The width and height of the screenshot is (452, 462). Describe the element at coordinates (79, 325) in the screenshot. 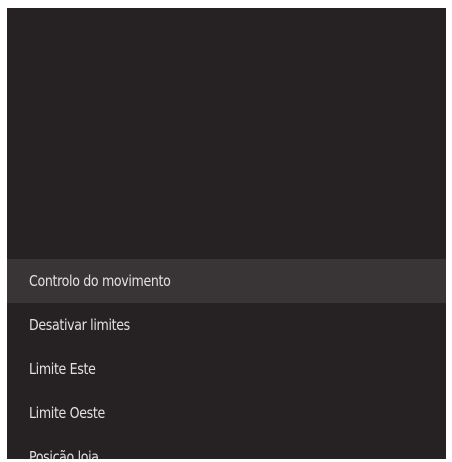

I see `menu-item-label: Desativar limites` at that location.